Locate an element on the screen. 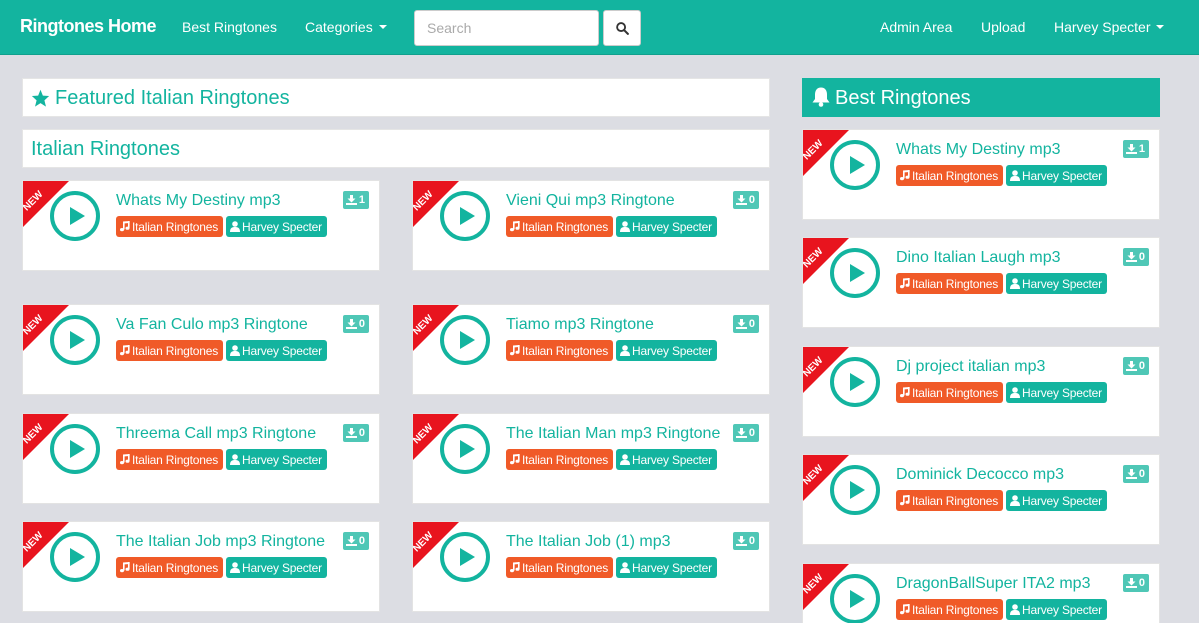  star-icon is located at coordinates (40, 98).